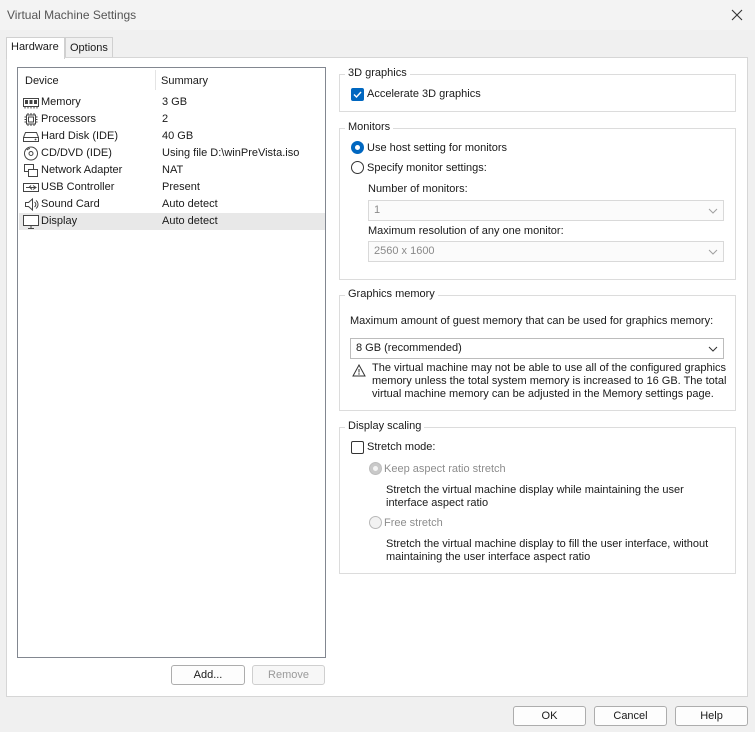  Describe the element at coordinates (466, 231) in the screenshot. I see `max-resolution-label: Maximum resolution of any one monitor:` at that location.